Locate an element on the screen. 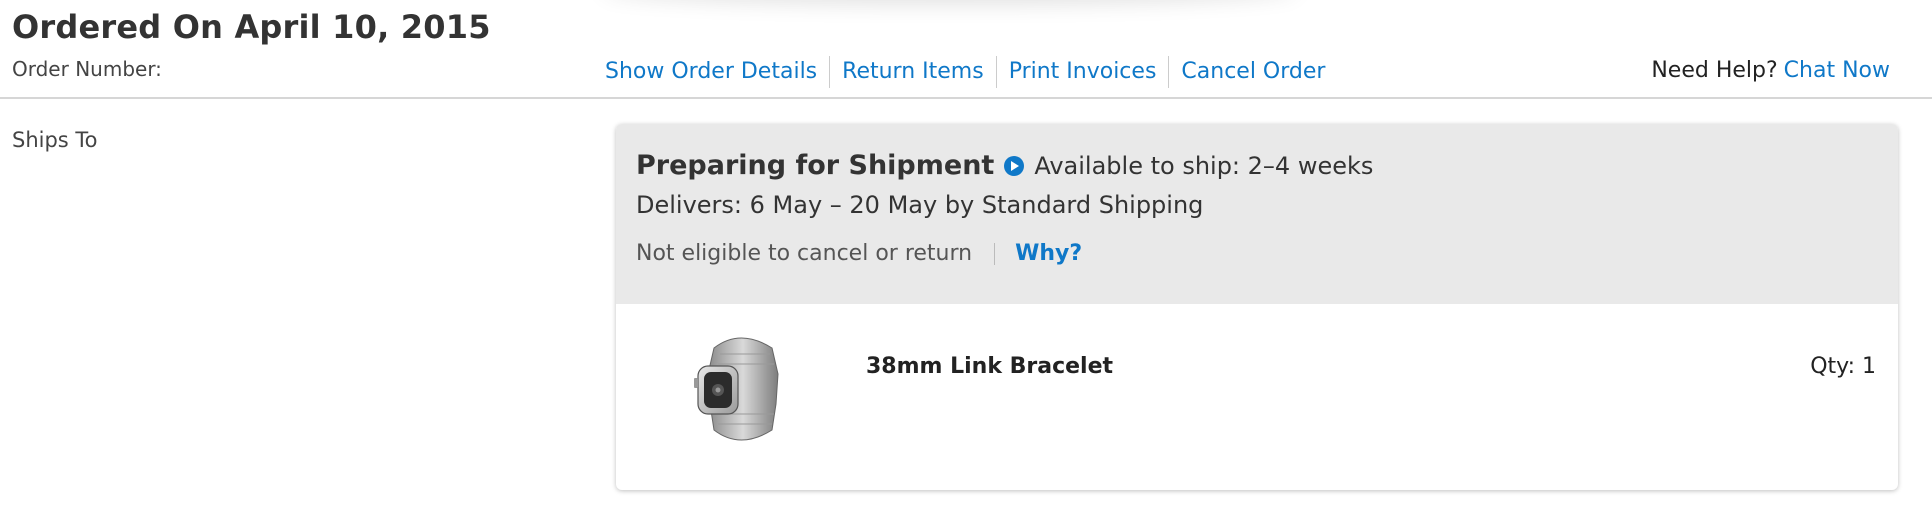 The image size is (1932, 512). order-number-label: Order Number: is located at coordinates (87, 69).